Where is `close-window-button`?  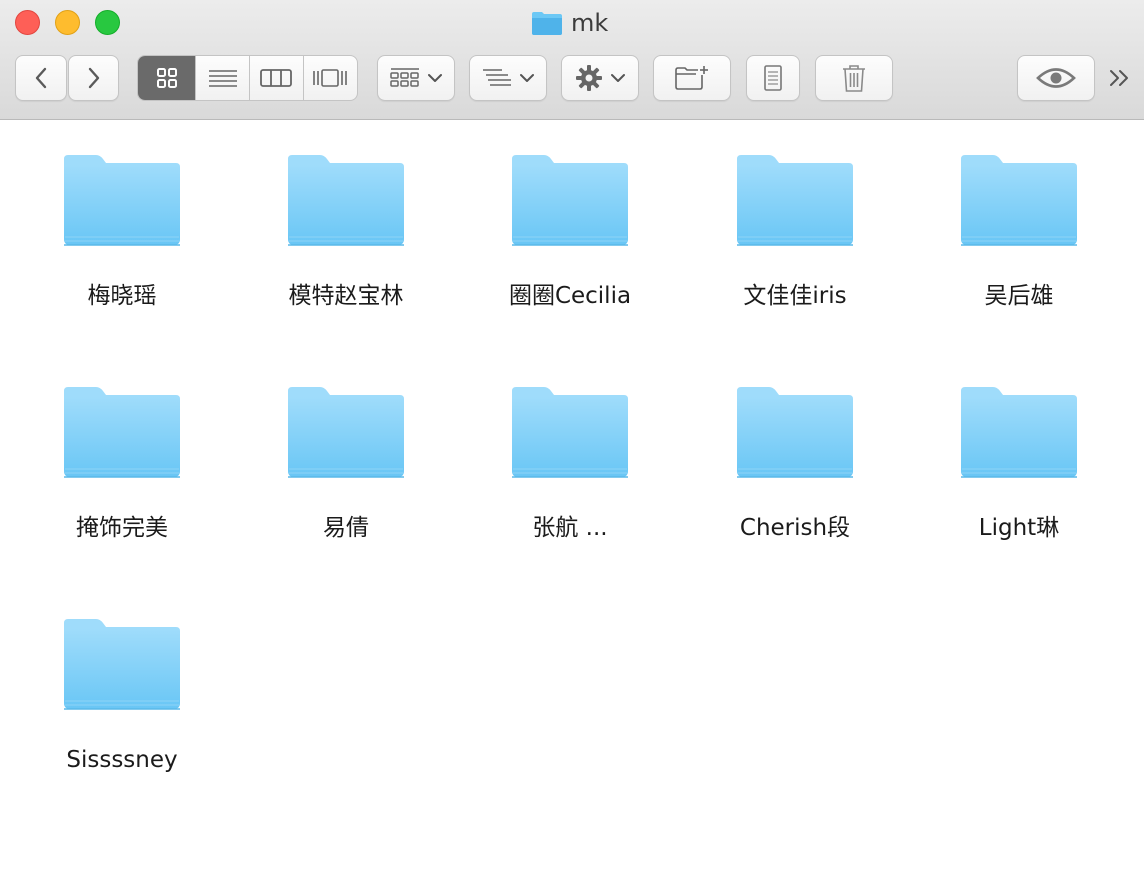
close-window-button is located at coordinates (27, 22).